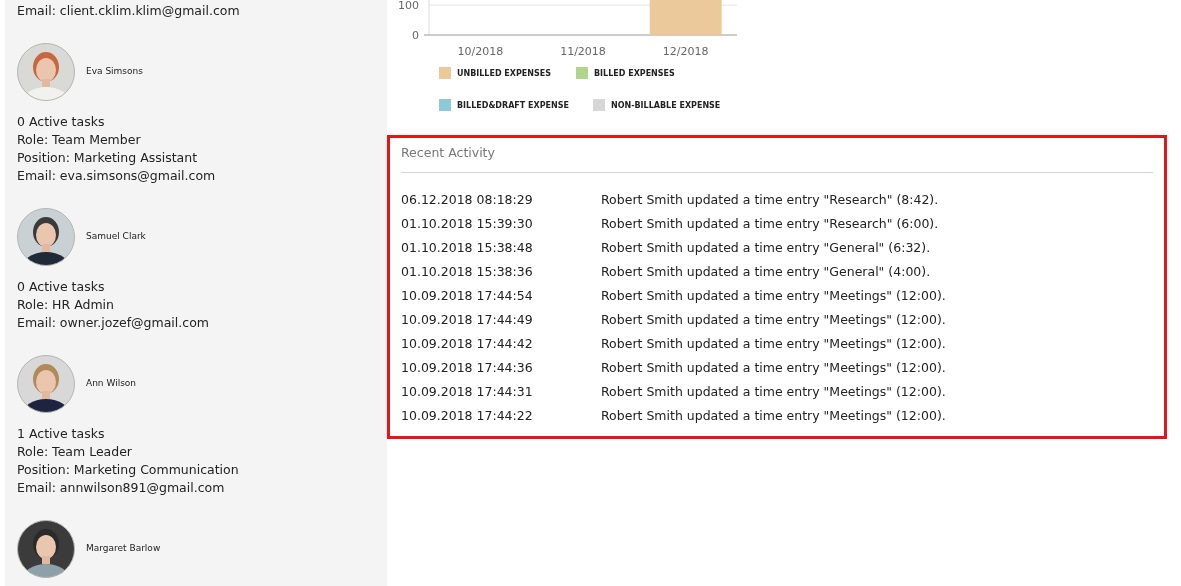  I want to click on detail-text: Email: owner.jozef@gmail.com, so click(113, 323).